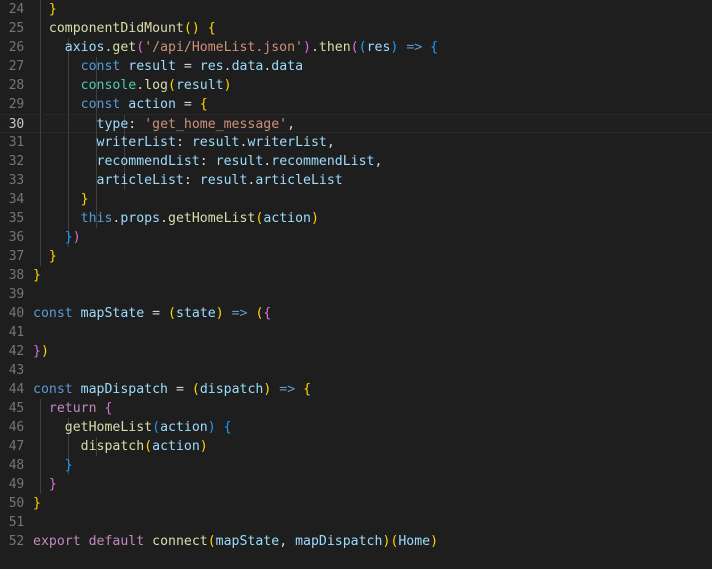  What do you see at coordinates (132, 85) in the screenshot?
I see `line-content: console.log(result)` at bounding box center [132, 85].